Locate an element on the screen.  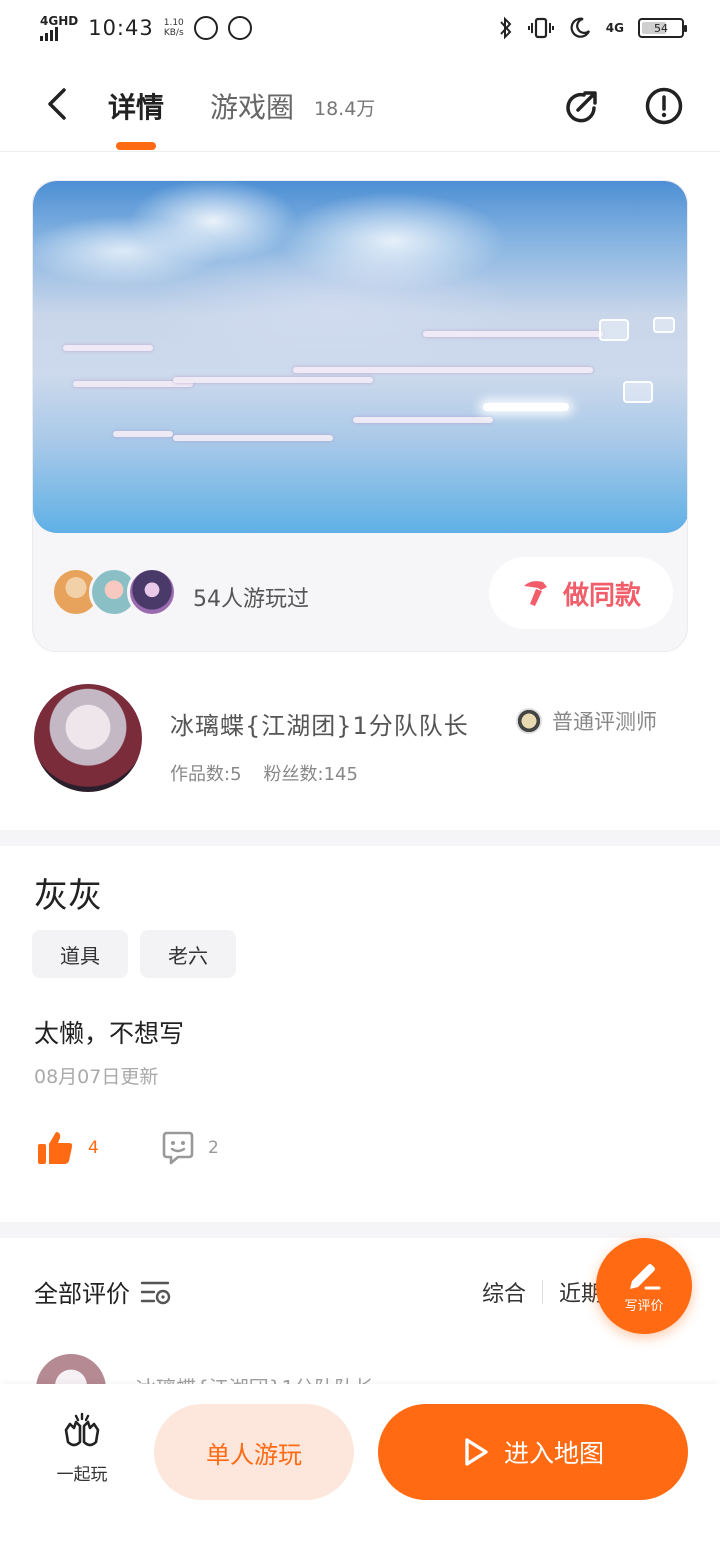
author-avatar is located at coordinates (88, 738).